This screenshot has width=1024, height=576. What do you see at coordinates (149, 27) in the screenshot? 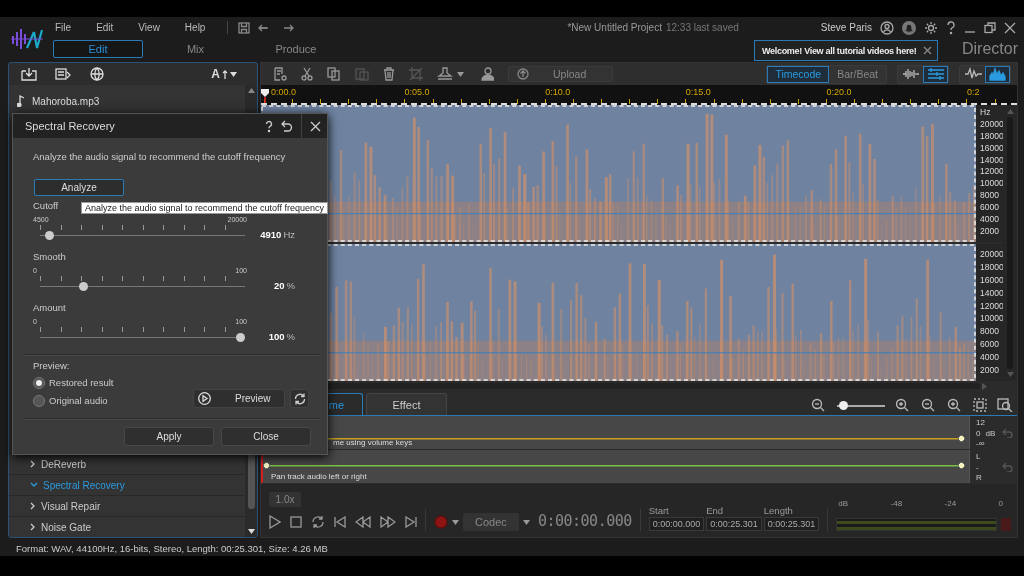
I see `menu-item: View` at bounding box center [149, 27].